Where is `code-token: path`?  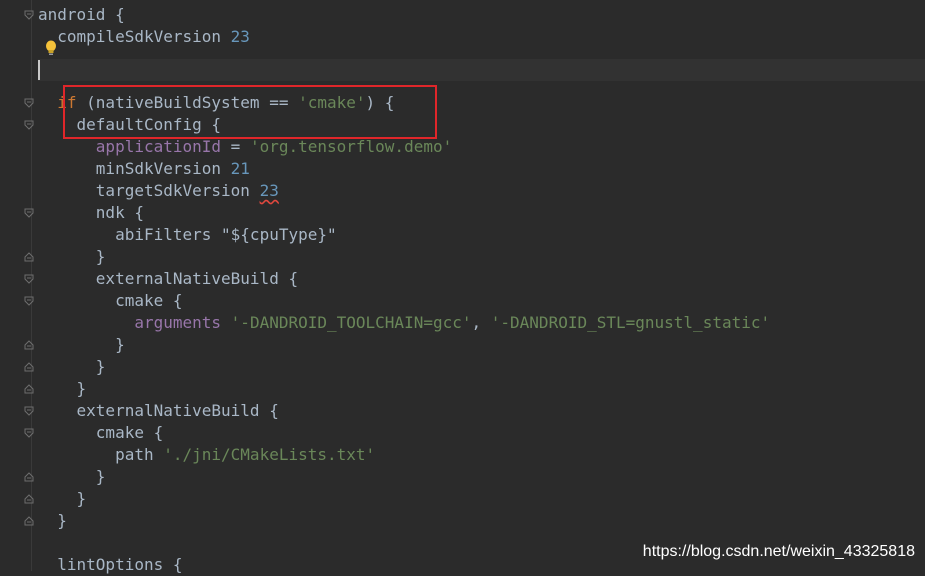 code-token: path is located at coordinates (101, 454).